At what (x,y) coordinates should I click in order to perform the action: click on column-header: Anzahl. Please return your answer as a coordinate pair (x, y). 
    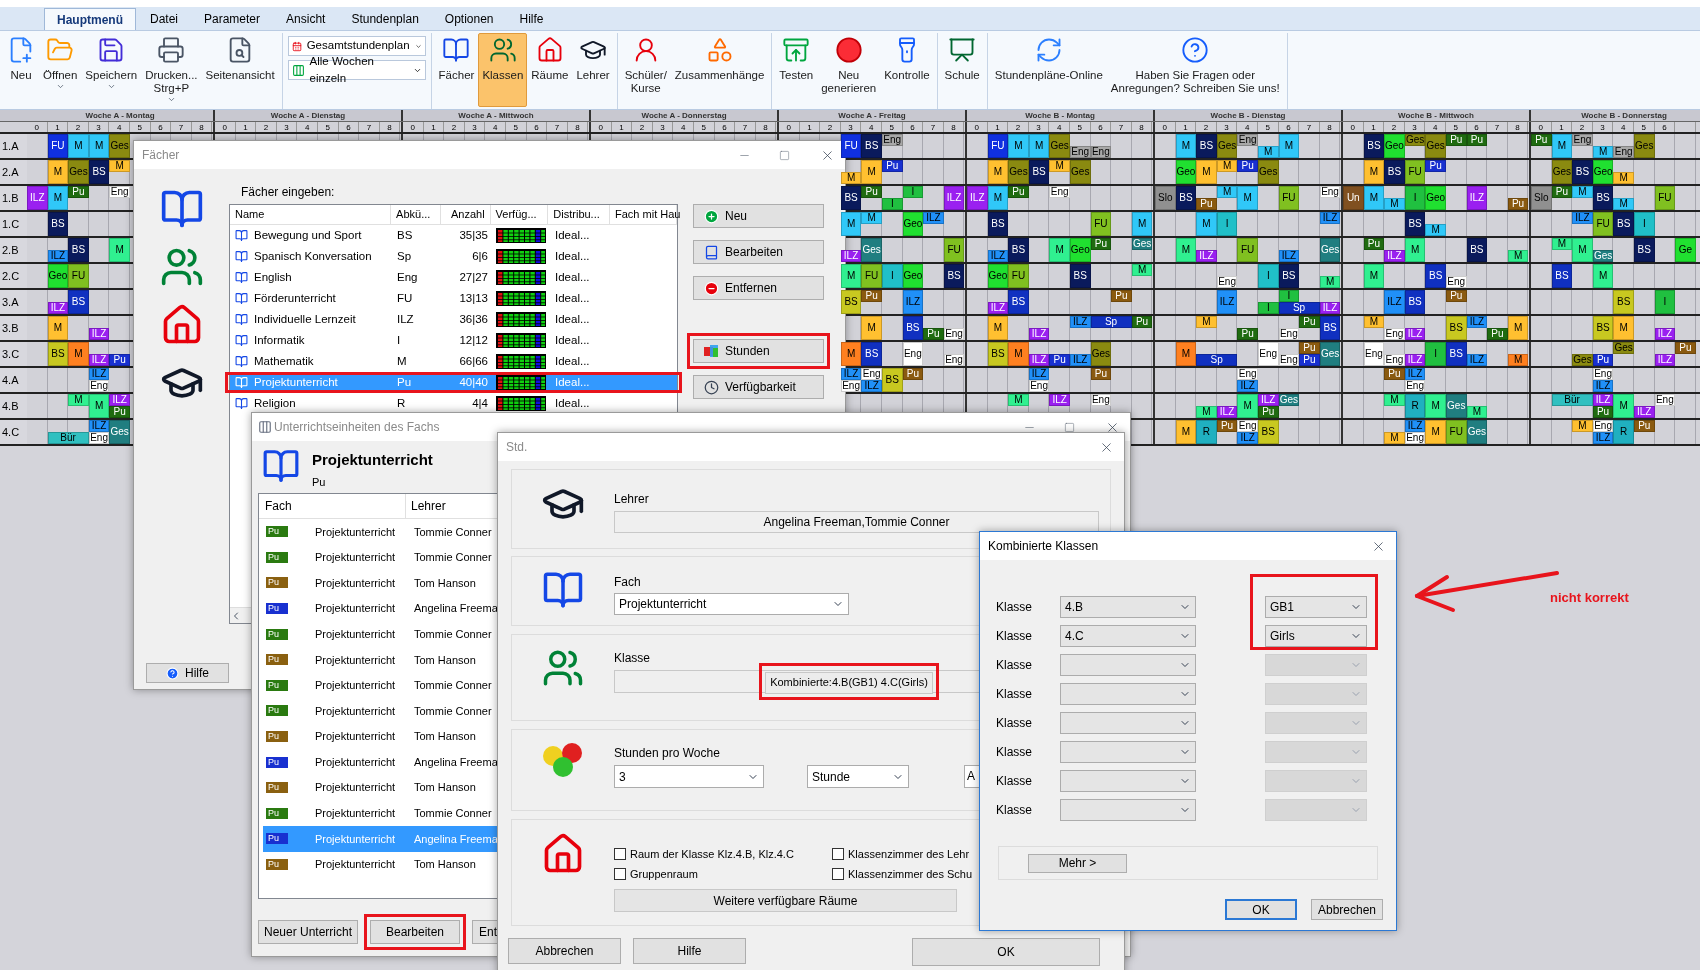
    Looking at the image, I should click on (465, 214).